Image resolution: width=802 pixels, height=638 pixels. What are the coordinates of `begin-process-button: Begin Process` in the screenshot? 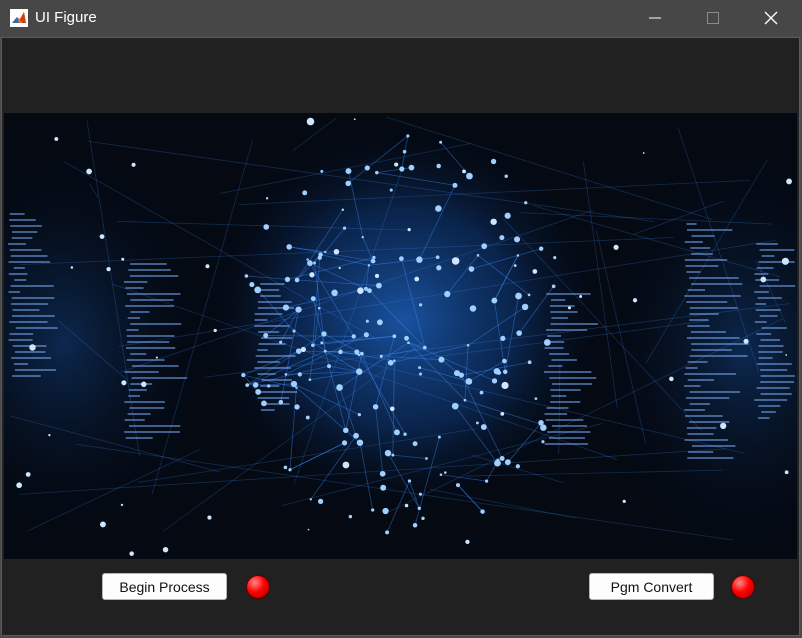 It's located at (164, 586).